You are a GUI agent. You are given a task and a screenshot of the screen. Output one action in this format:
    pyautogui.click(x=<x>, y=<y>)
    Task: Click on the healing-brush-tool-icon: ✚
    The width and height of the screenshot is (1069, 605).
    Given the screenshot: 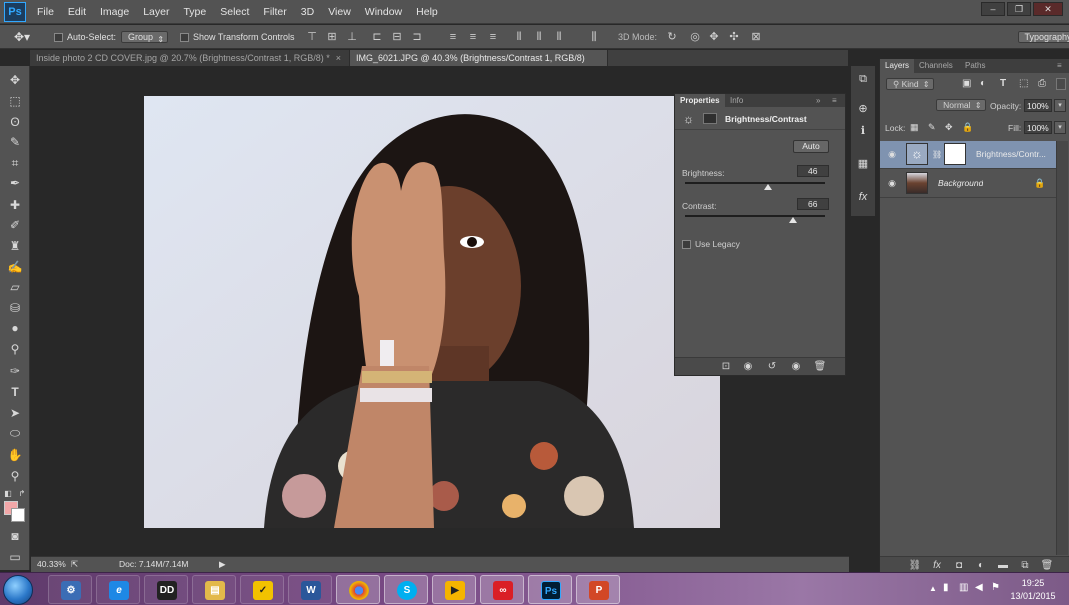 What is the action you would take?
    pyautogui.click(x=15, y=205)
    